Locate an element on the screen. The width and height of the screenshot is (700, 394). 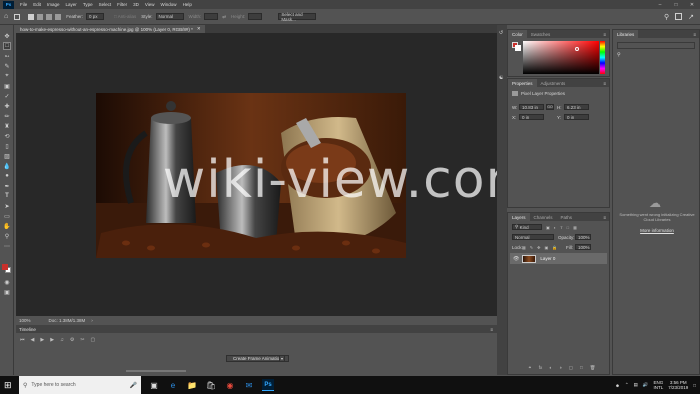
healing-brush-tool-icon: ✚ is located at coordinates (7, 106).